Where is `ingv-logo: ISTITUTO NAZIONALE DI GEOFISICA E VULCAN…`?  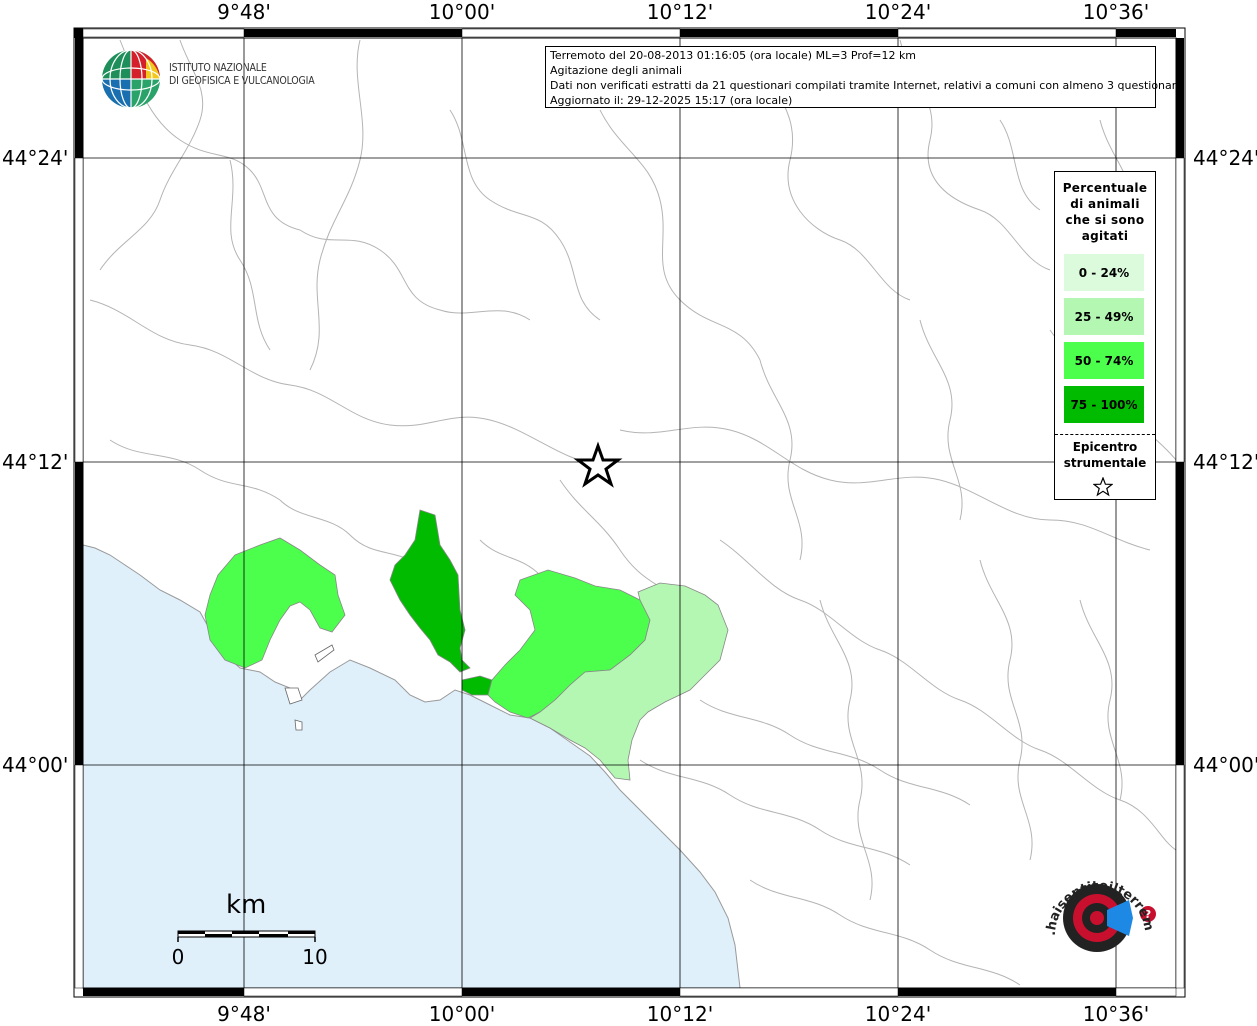 ingv-logo: ISTITUTO NAZIONALE DI GEOFISICA E VULCAN… is located at coordinates (210, 79).